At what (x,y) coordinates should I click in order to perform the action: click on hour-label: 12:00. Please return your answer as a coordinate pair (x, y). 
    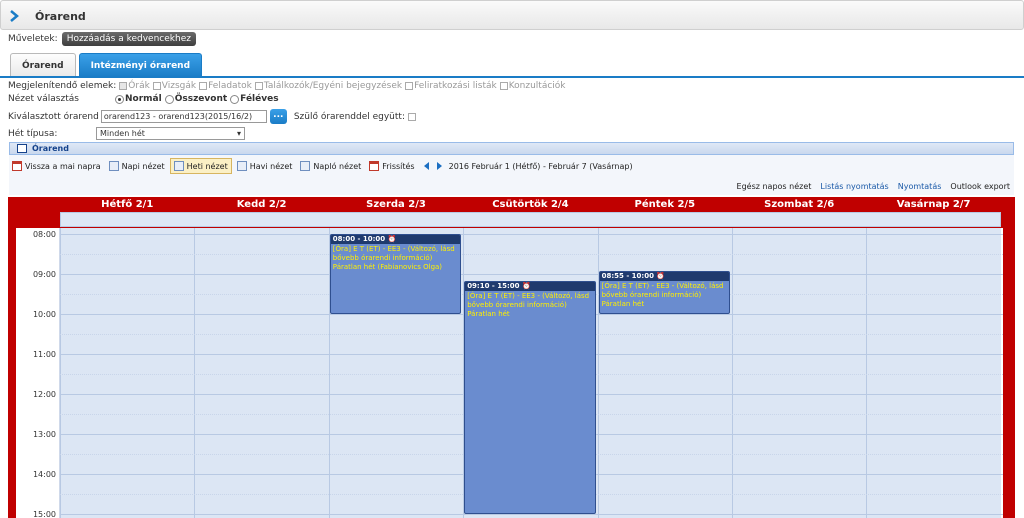
    Looking at the image, I should click on (44, 394).